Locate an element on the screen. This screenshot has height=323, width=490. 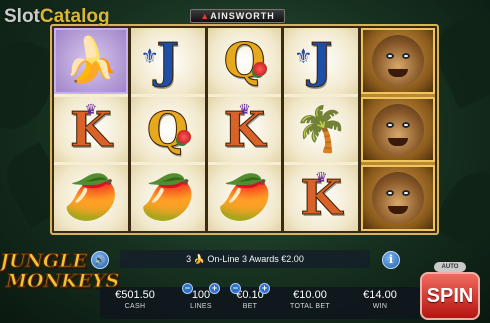
info-button: i is located at coordinates (391, 260).